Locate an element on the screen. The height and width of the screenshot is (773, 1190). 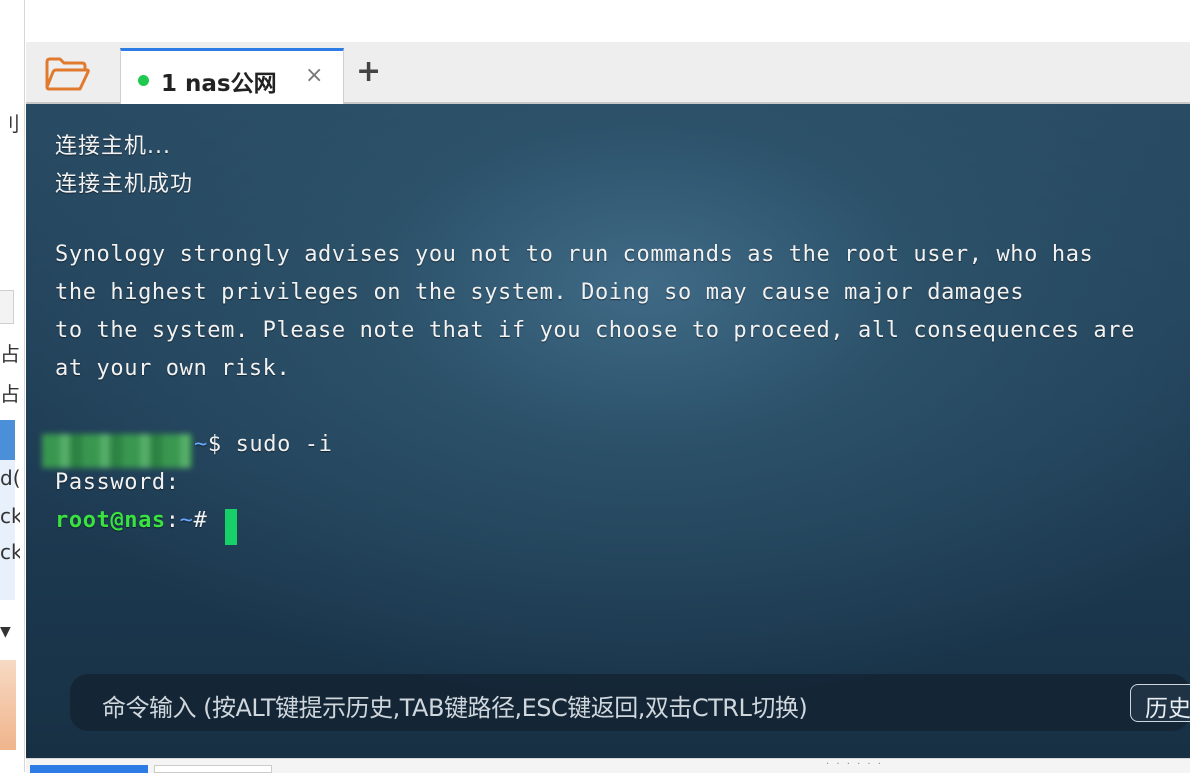
redacted-username is located at coordinates (117, 451).